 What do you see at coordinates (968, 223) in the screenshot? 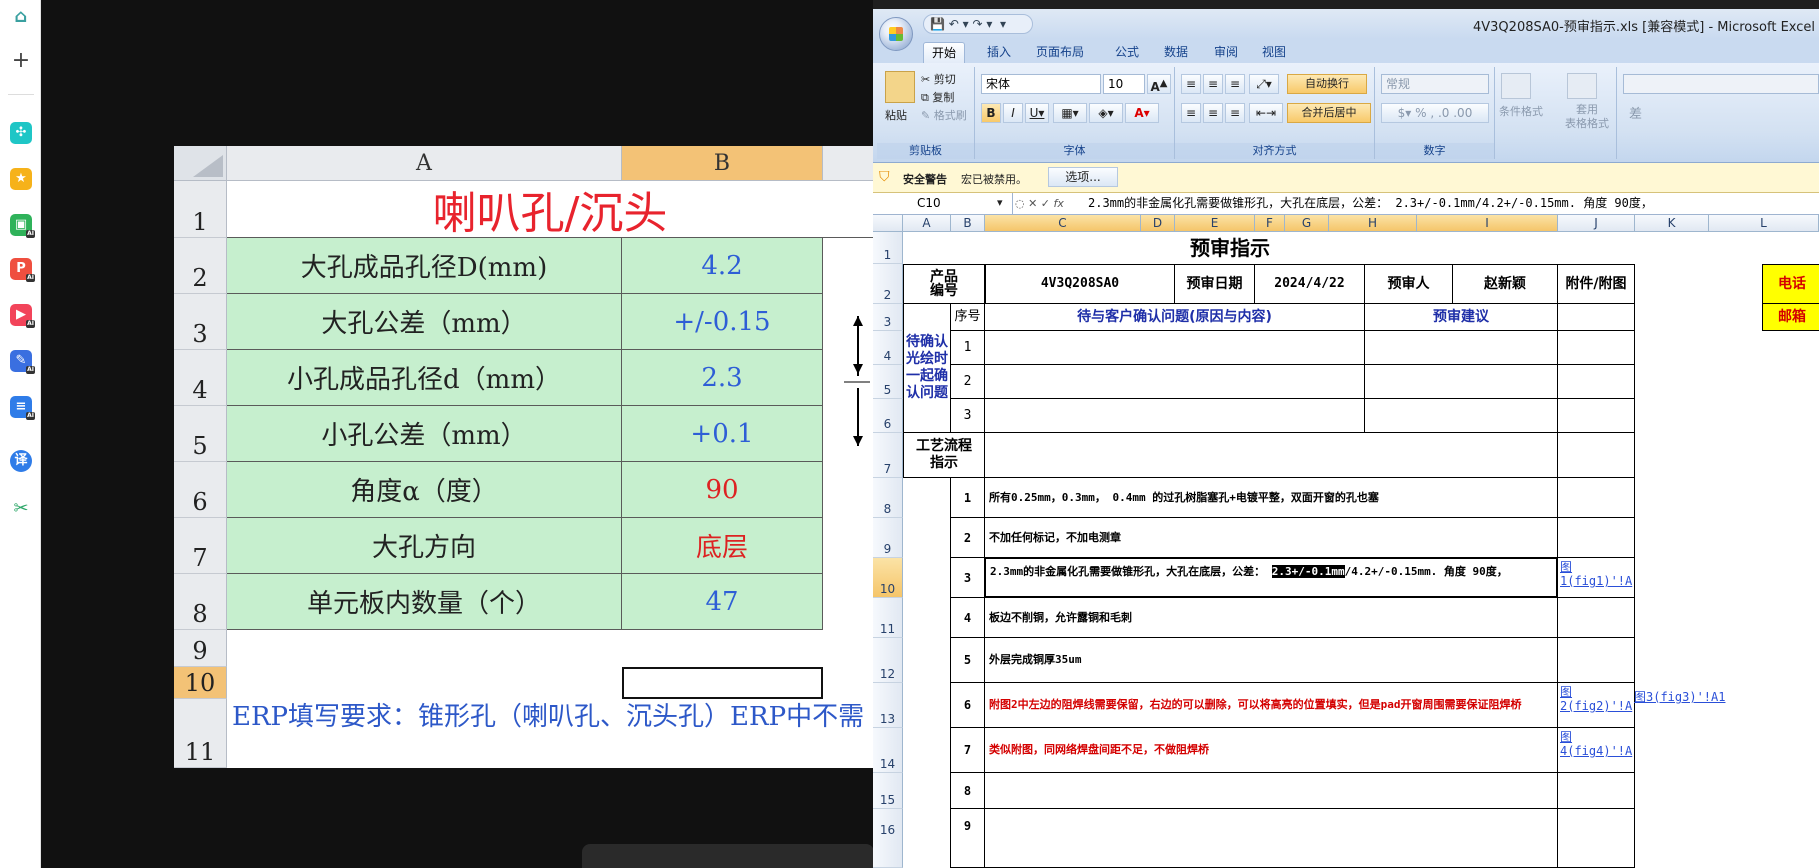
I see `column-header: B` at bounding box center [968, 223].